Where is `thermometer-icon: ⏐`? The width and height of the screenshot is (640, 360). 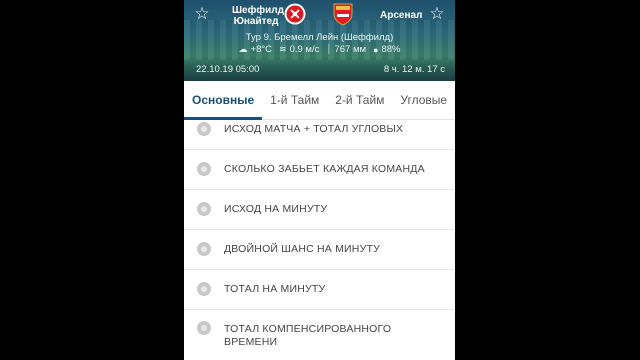 thermometer-icon: ⏐ is located at coordinates (329, 49).